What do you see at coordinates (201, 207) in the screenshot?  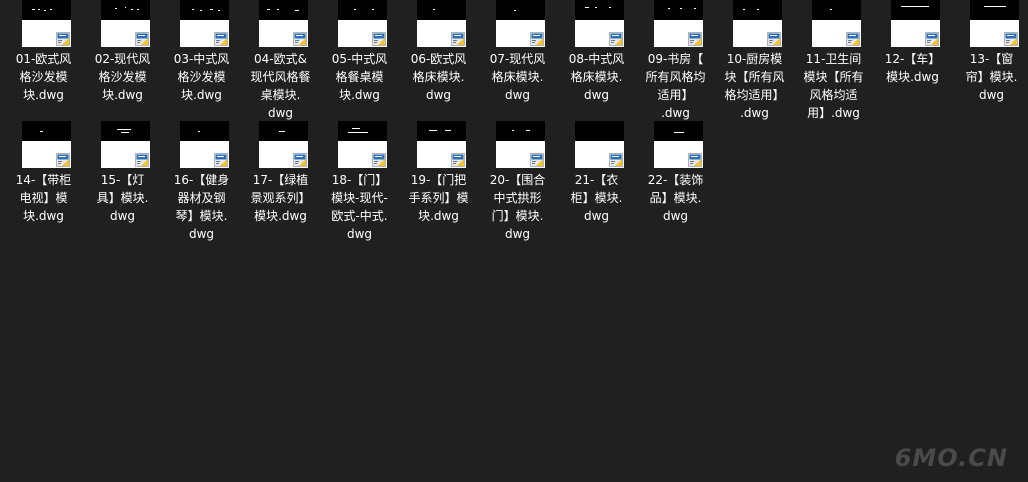 I see `file-name: 16-【健身 器材及钢 琴】模块. dwg` at bounding box center [201, 207].